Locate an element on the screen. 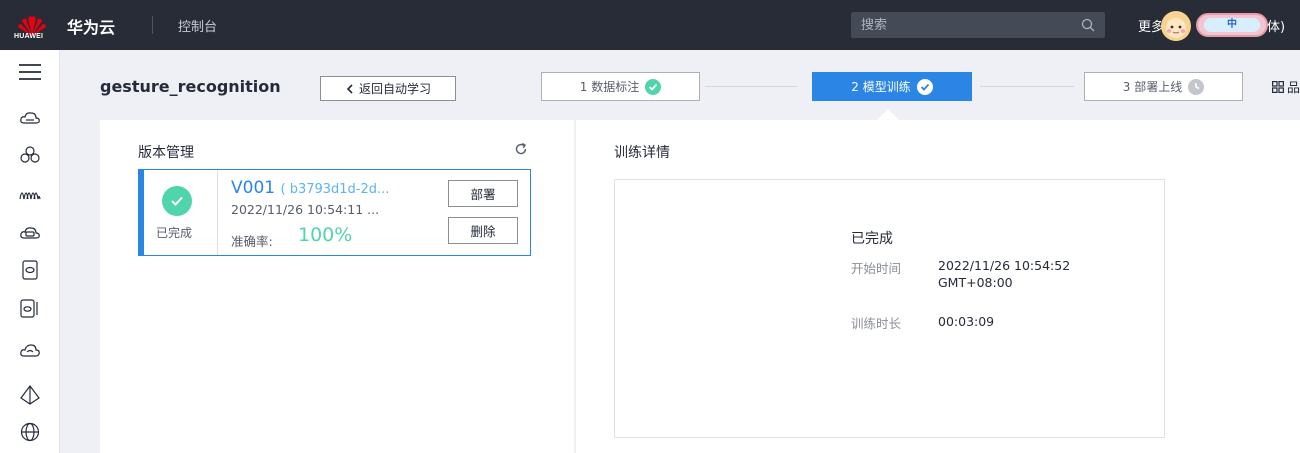 The height and width of the screenshot is (453, 1300). pyramid-icon is located at coordinates (30, 395).